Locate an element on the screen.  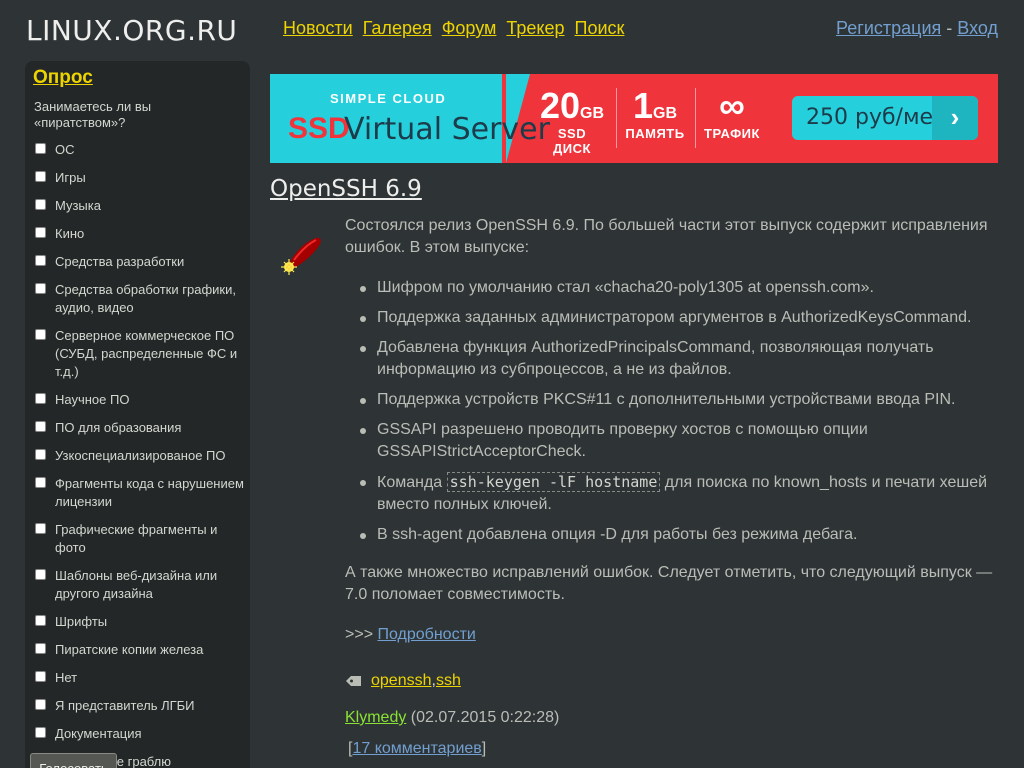
tag-icon is located at coordinates (353, 681).